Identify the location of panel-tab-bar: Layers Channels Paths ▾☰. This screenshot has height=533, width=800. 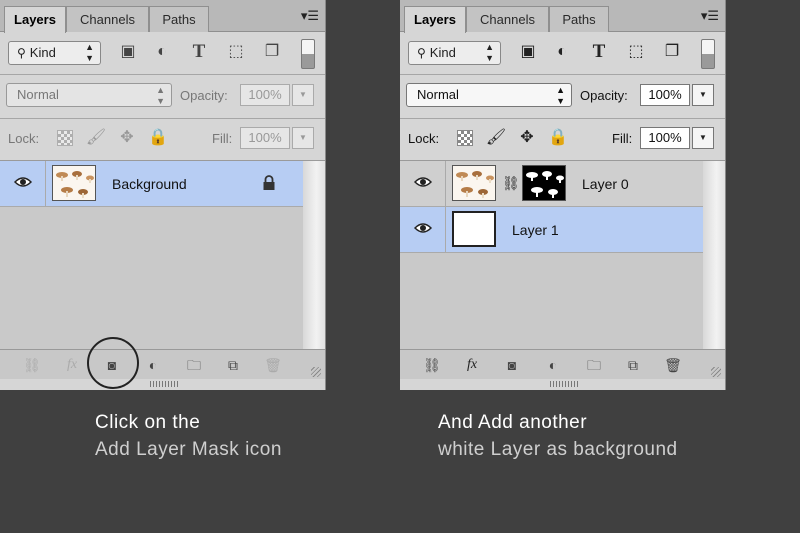
(162, 16).